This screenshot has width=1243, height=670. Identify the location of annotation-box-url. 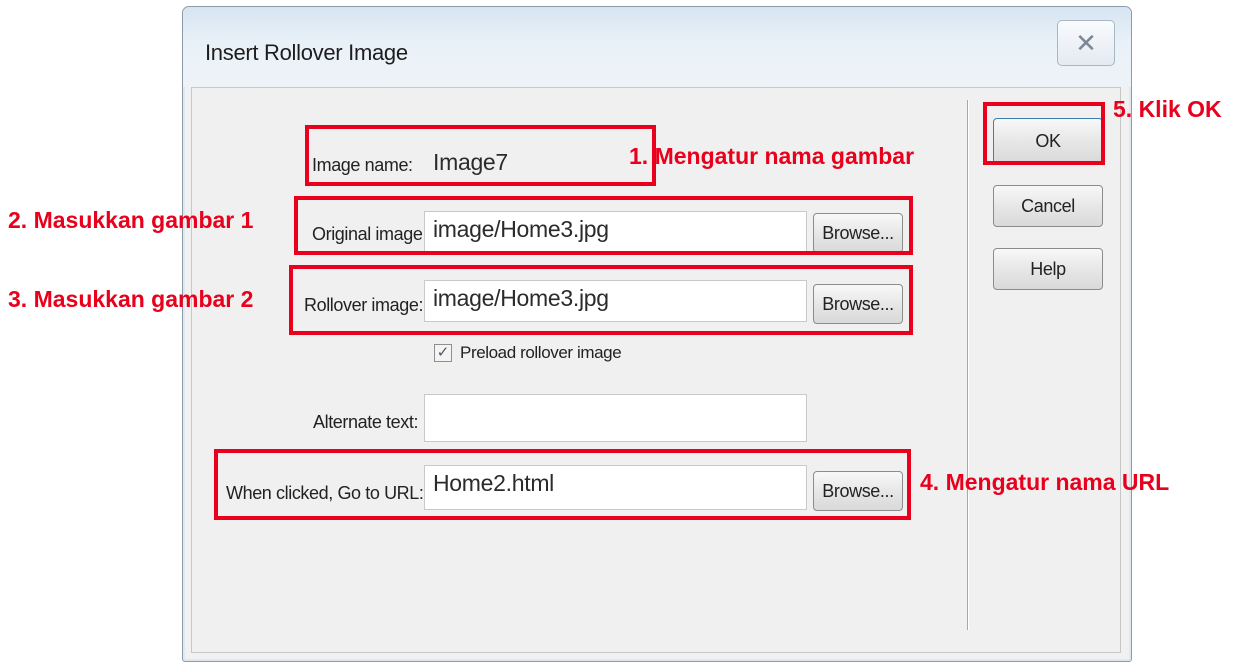
(562, 484).